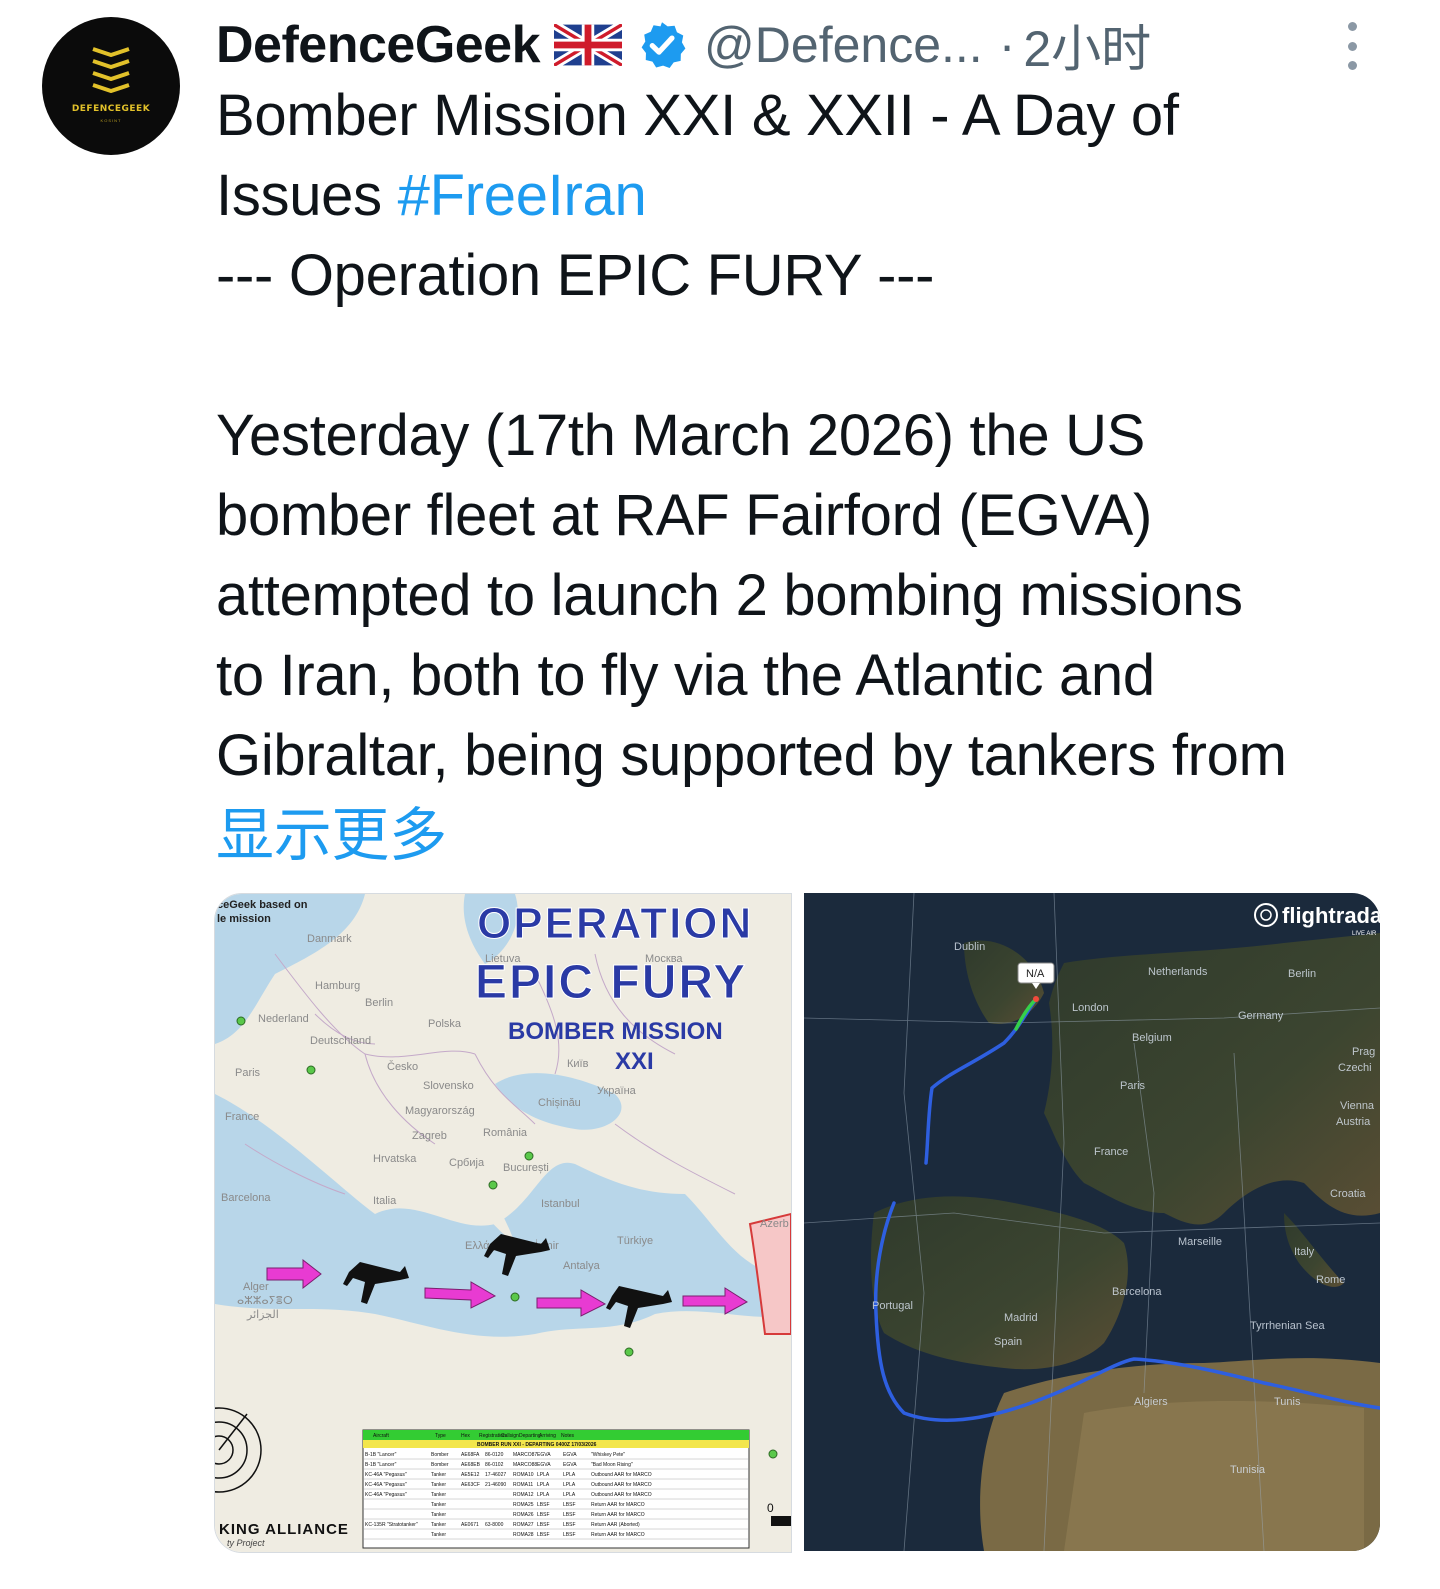 This screenshot has height=1589, width=1440. I want to click on avatar: DEFENCEGEEK KOSINT, so click(111, 86).